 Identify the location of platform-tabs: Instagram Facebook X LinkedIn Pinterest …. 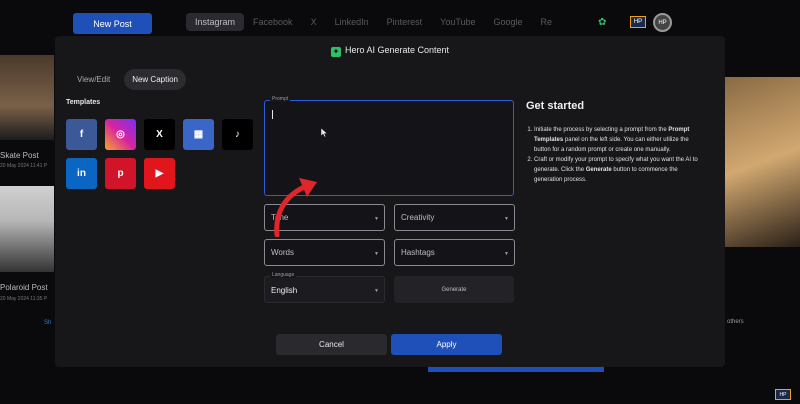
(373, 22).